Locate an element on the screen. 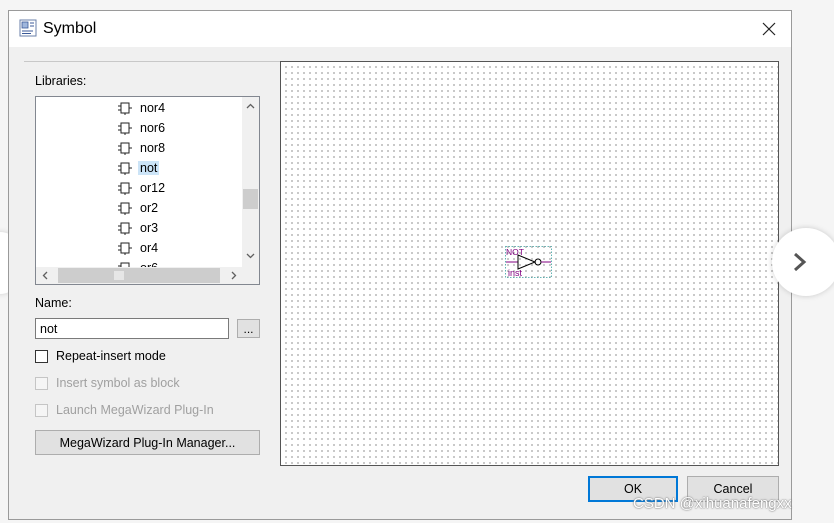 Image resolution: width=834 pixels, height=523 pixels. library-item: or3 is located at coordinates (139, 228).